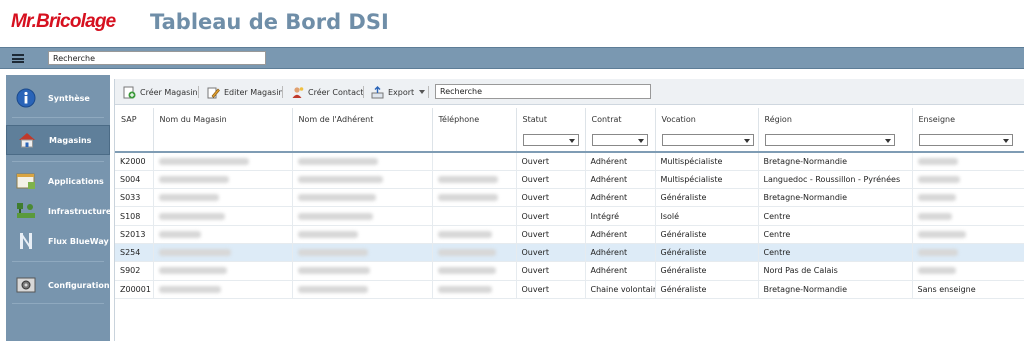  Describe the element at coordinates (327, 92) in the screenshot. I see `create-contact-button: Créer Contact` at that location.